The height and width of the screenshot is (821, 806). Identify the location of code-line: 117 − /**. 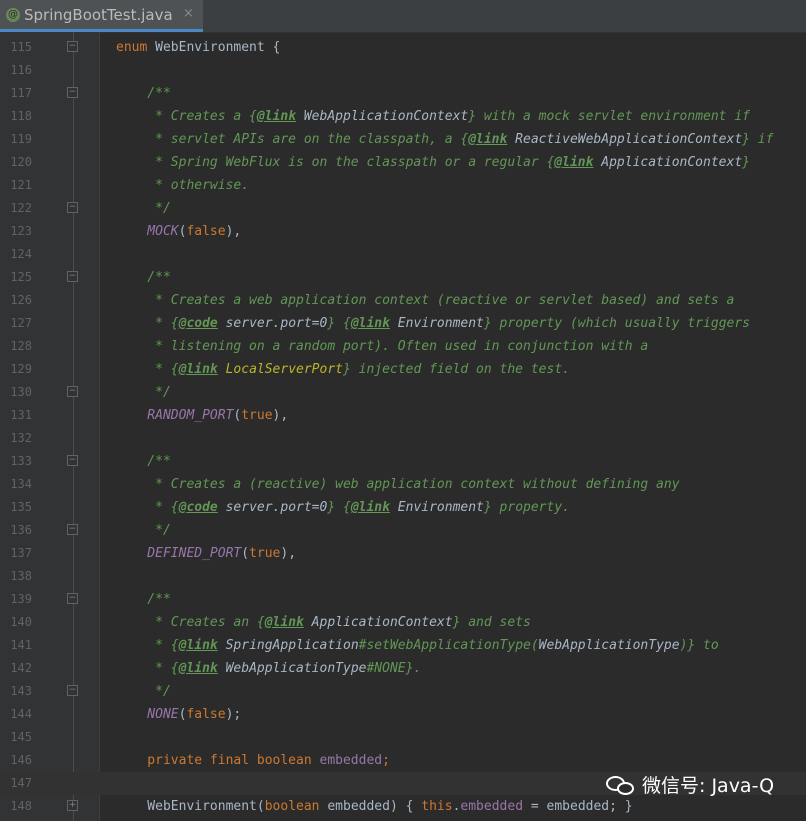
(403, 93).